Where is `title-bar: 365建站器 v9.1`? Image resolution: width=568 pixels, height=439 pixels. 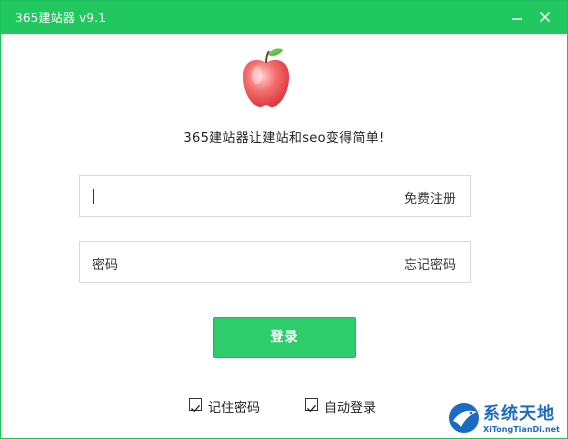 title-bar: 365建站器 v9.1 is located at coordinates (284, 17).